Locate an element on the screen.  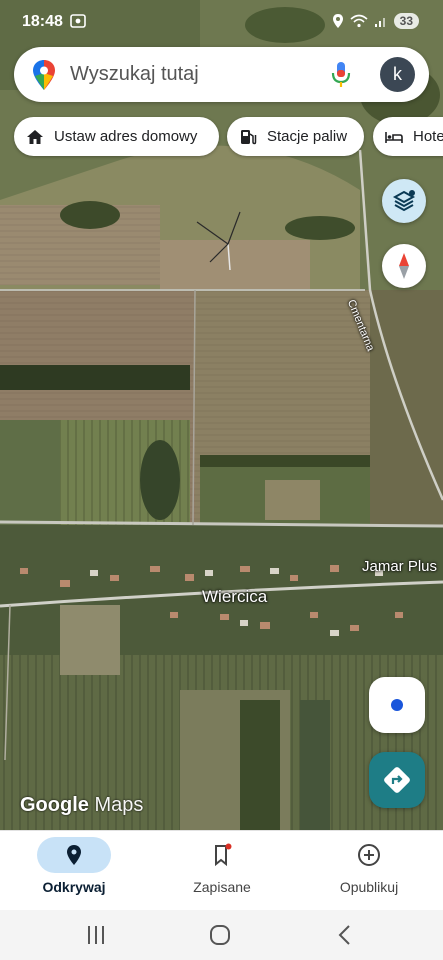
nav-label: Odkrywaj is located at coordinates (74, 887).